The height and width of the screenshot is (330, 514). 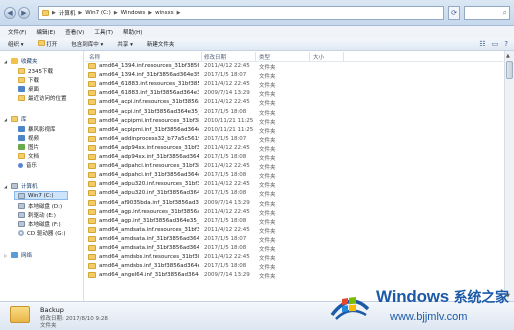 What do you see at coordinates (509, 176) in the screenshot?
I see `vertical-scrollbar: ▲ ▼` at bounding box center [509, 176].